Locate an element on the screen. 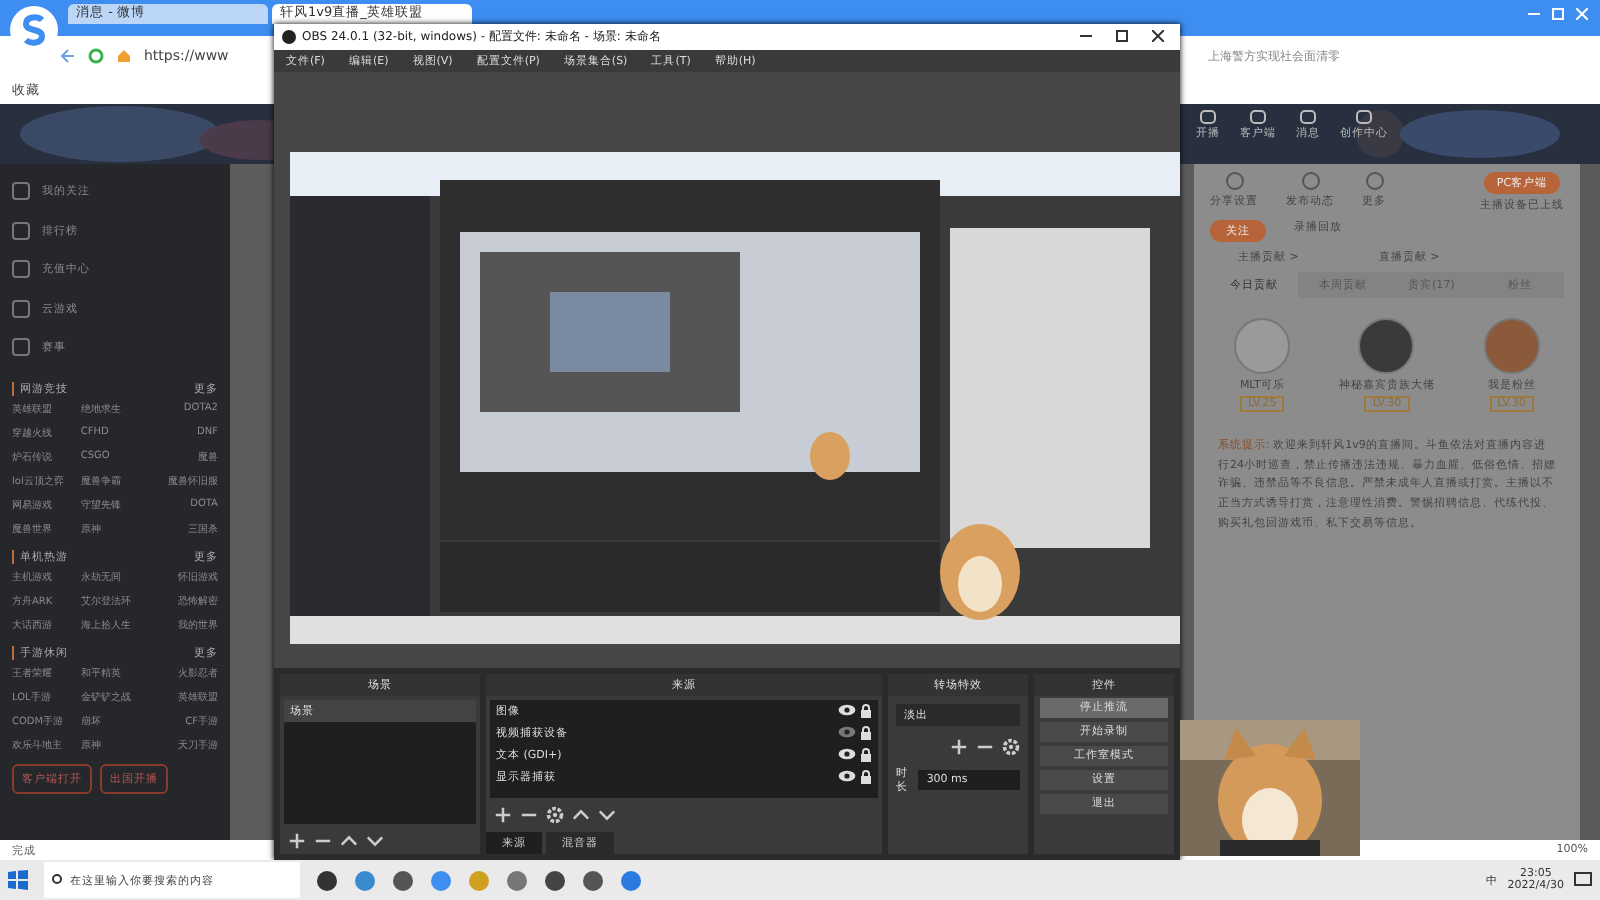 The image size is (1600, 900). close-icon is located at coordinates (1158, 36).